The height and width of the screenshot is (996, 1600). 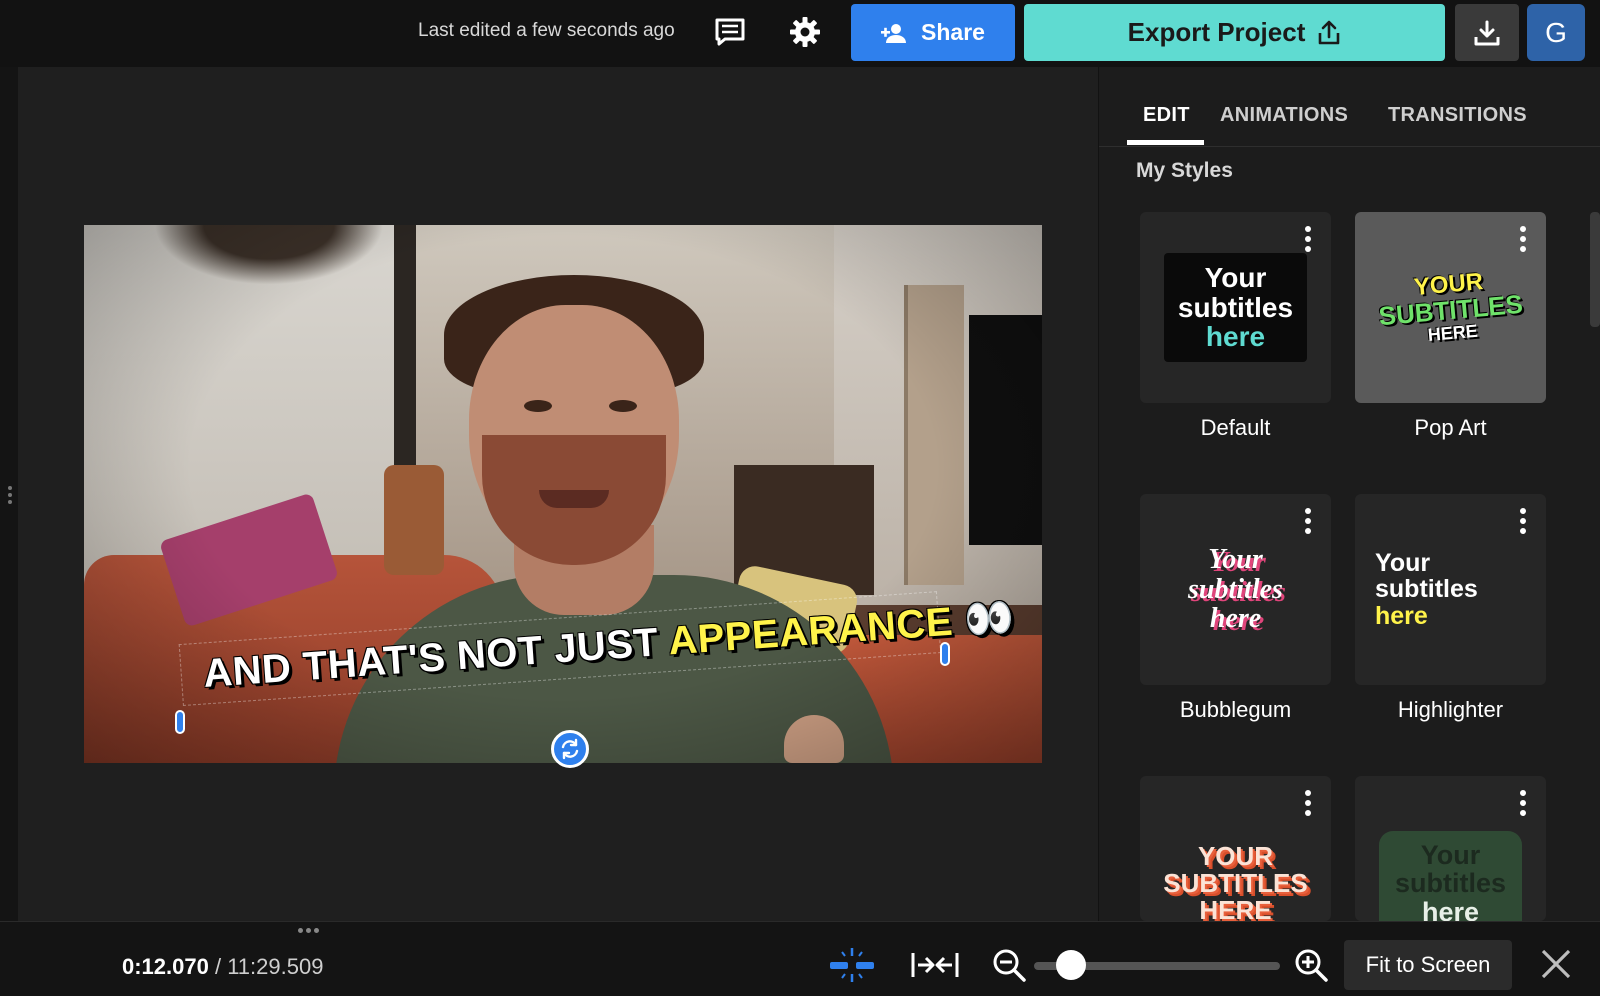 I want to click on share-button: Share, so click(x=933, y=32).